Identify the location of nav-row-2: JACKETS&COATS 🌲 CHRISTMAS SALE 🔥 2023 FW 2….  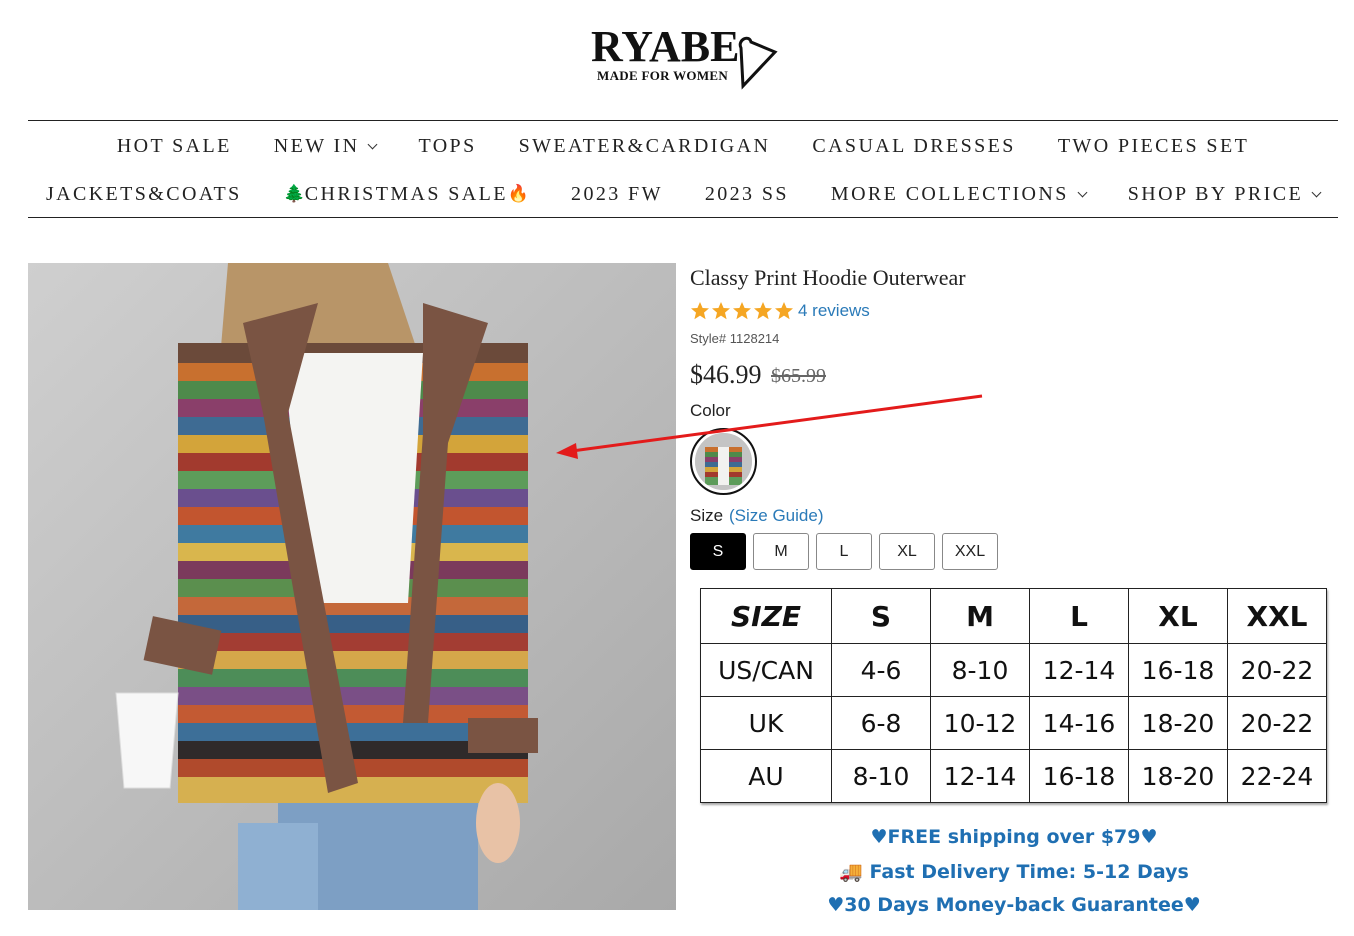
(683, 194).